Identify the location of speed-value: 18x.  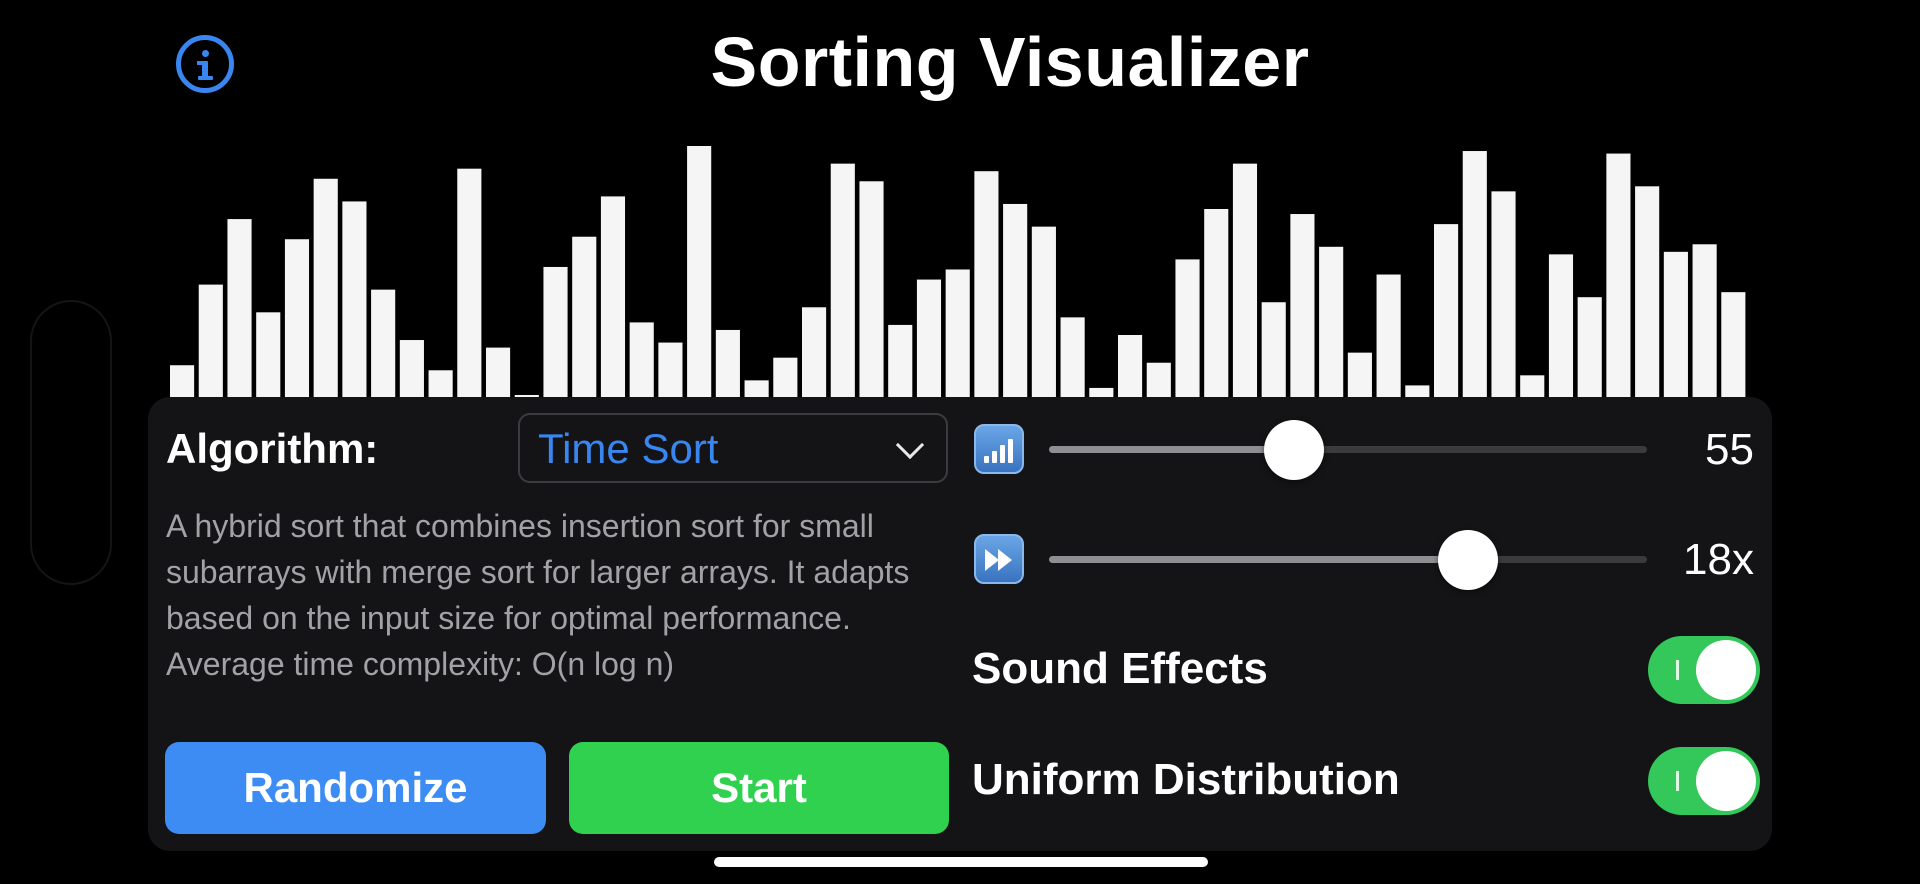
(1718, 559).